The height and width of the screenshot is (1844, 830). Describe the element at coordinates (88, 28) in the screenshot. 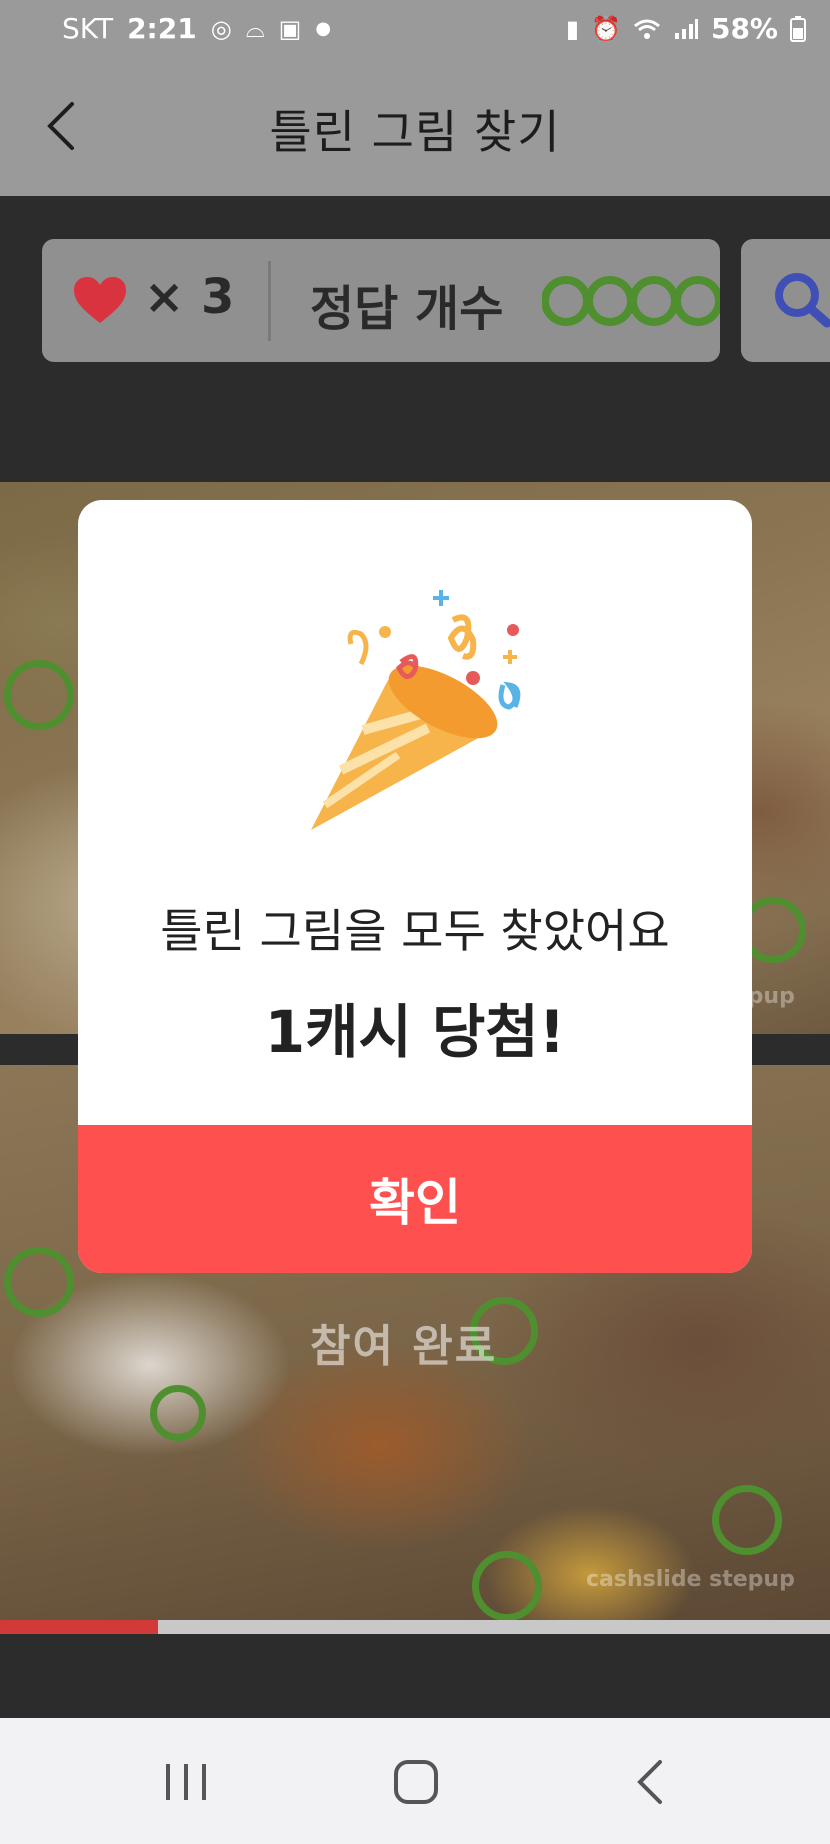

I see `carrier-label: SKT` at that location.